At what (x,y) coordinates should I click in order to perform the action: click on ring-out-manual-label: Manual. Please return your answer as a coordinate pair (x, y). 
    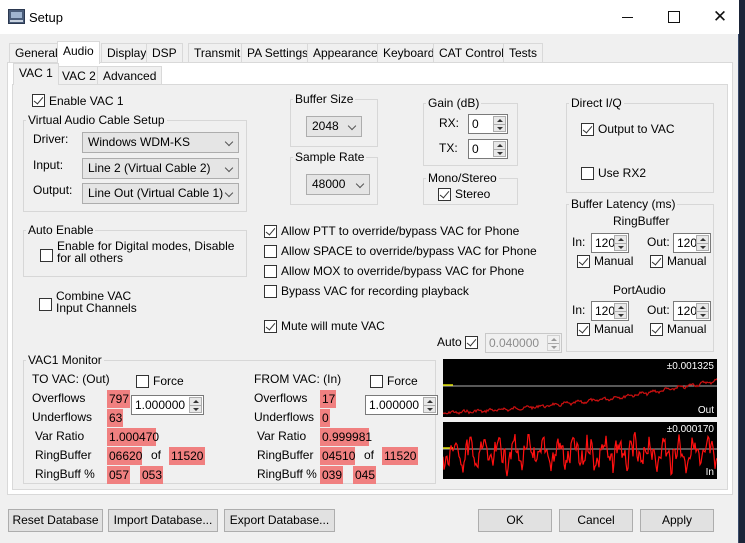
    Looking at the image, I should click on (687, 261).